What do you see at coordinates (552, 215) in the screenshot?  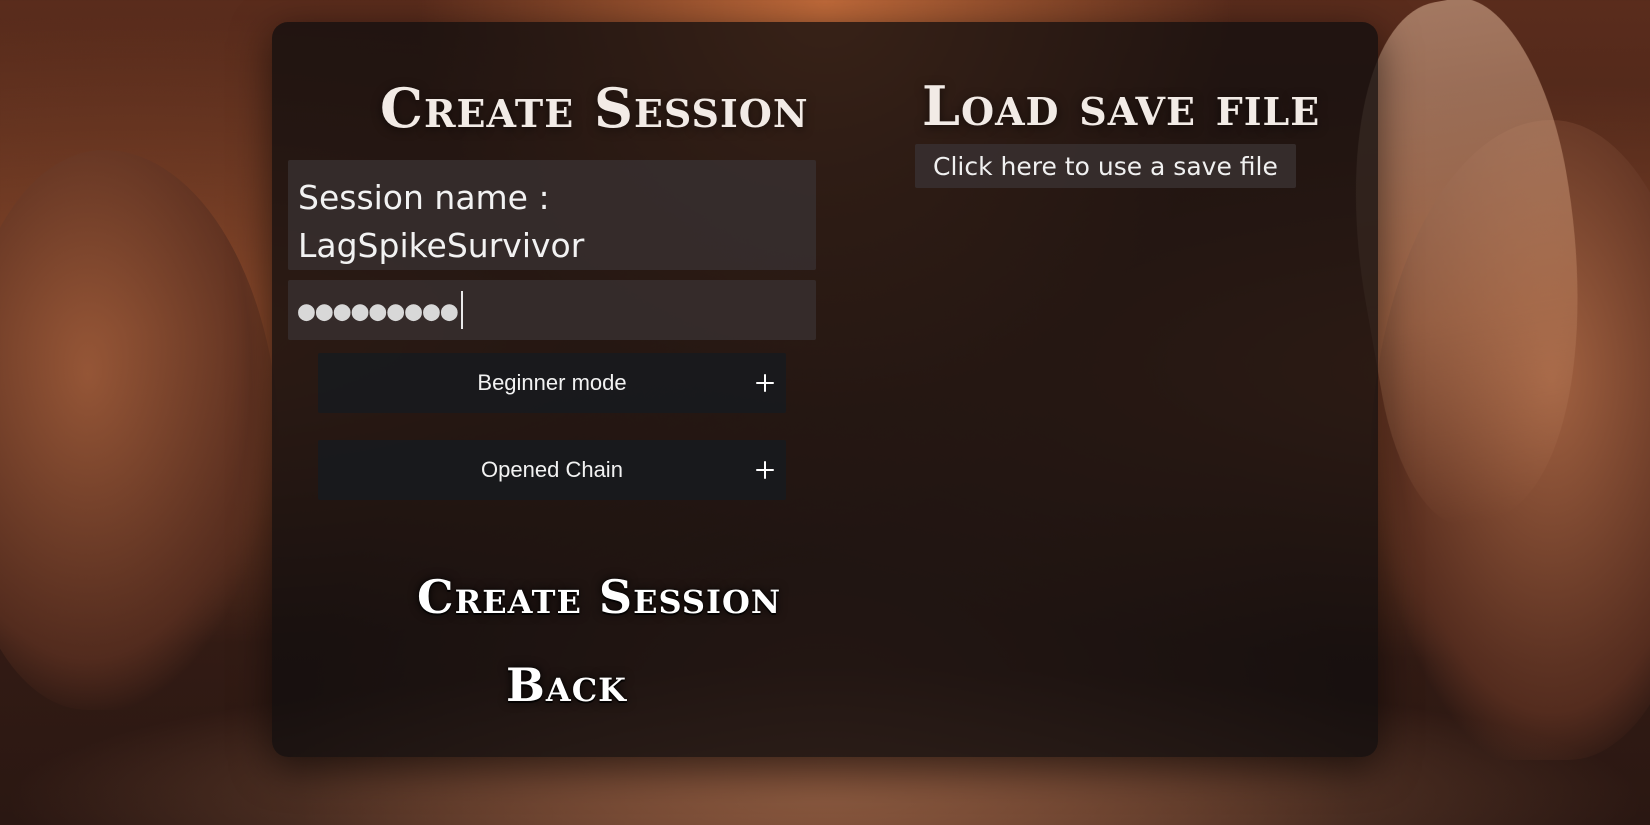 I see `session-name-field: Session name : LagSpikeSurvivor` at bounding box center [552, 215].